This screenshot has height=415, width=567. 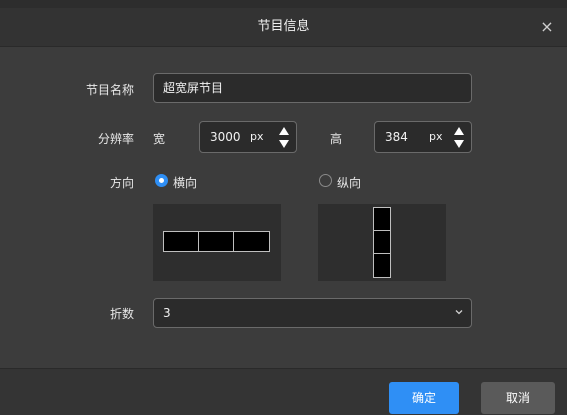 I want to click on height-label: 高, so click(x=336, y=139).